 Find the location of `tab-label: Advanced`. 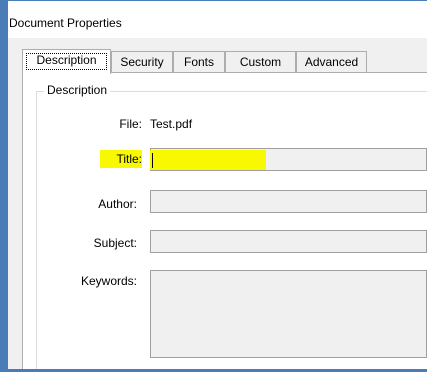

tab-label: Advanced is located at coordinates (331, 62).